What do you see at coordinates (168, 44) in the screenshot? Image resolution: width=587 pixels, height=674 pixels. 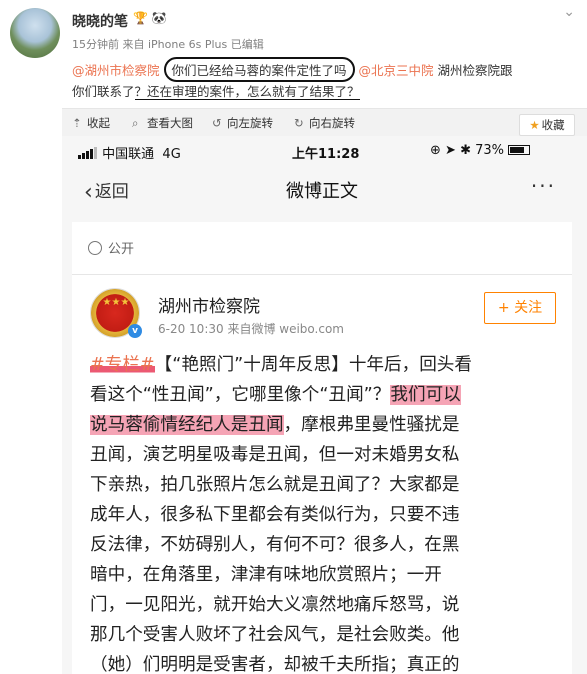 I see `post-meta: 15分钟前 来自 iPhone 6s Plus 已编辑` at bounding box center [168, 44].